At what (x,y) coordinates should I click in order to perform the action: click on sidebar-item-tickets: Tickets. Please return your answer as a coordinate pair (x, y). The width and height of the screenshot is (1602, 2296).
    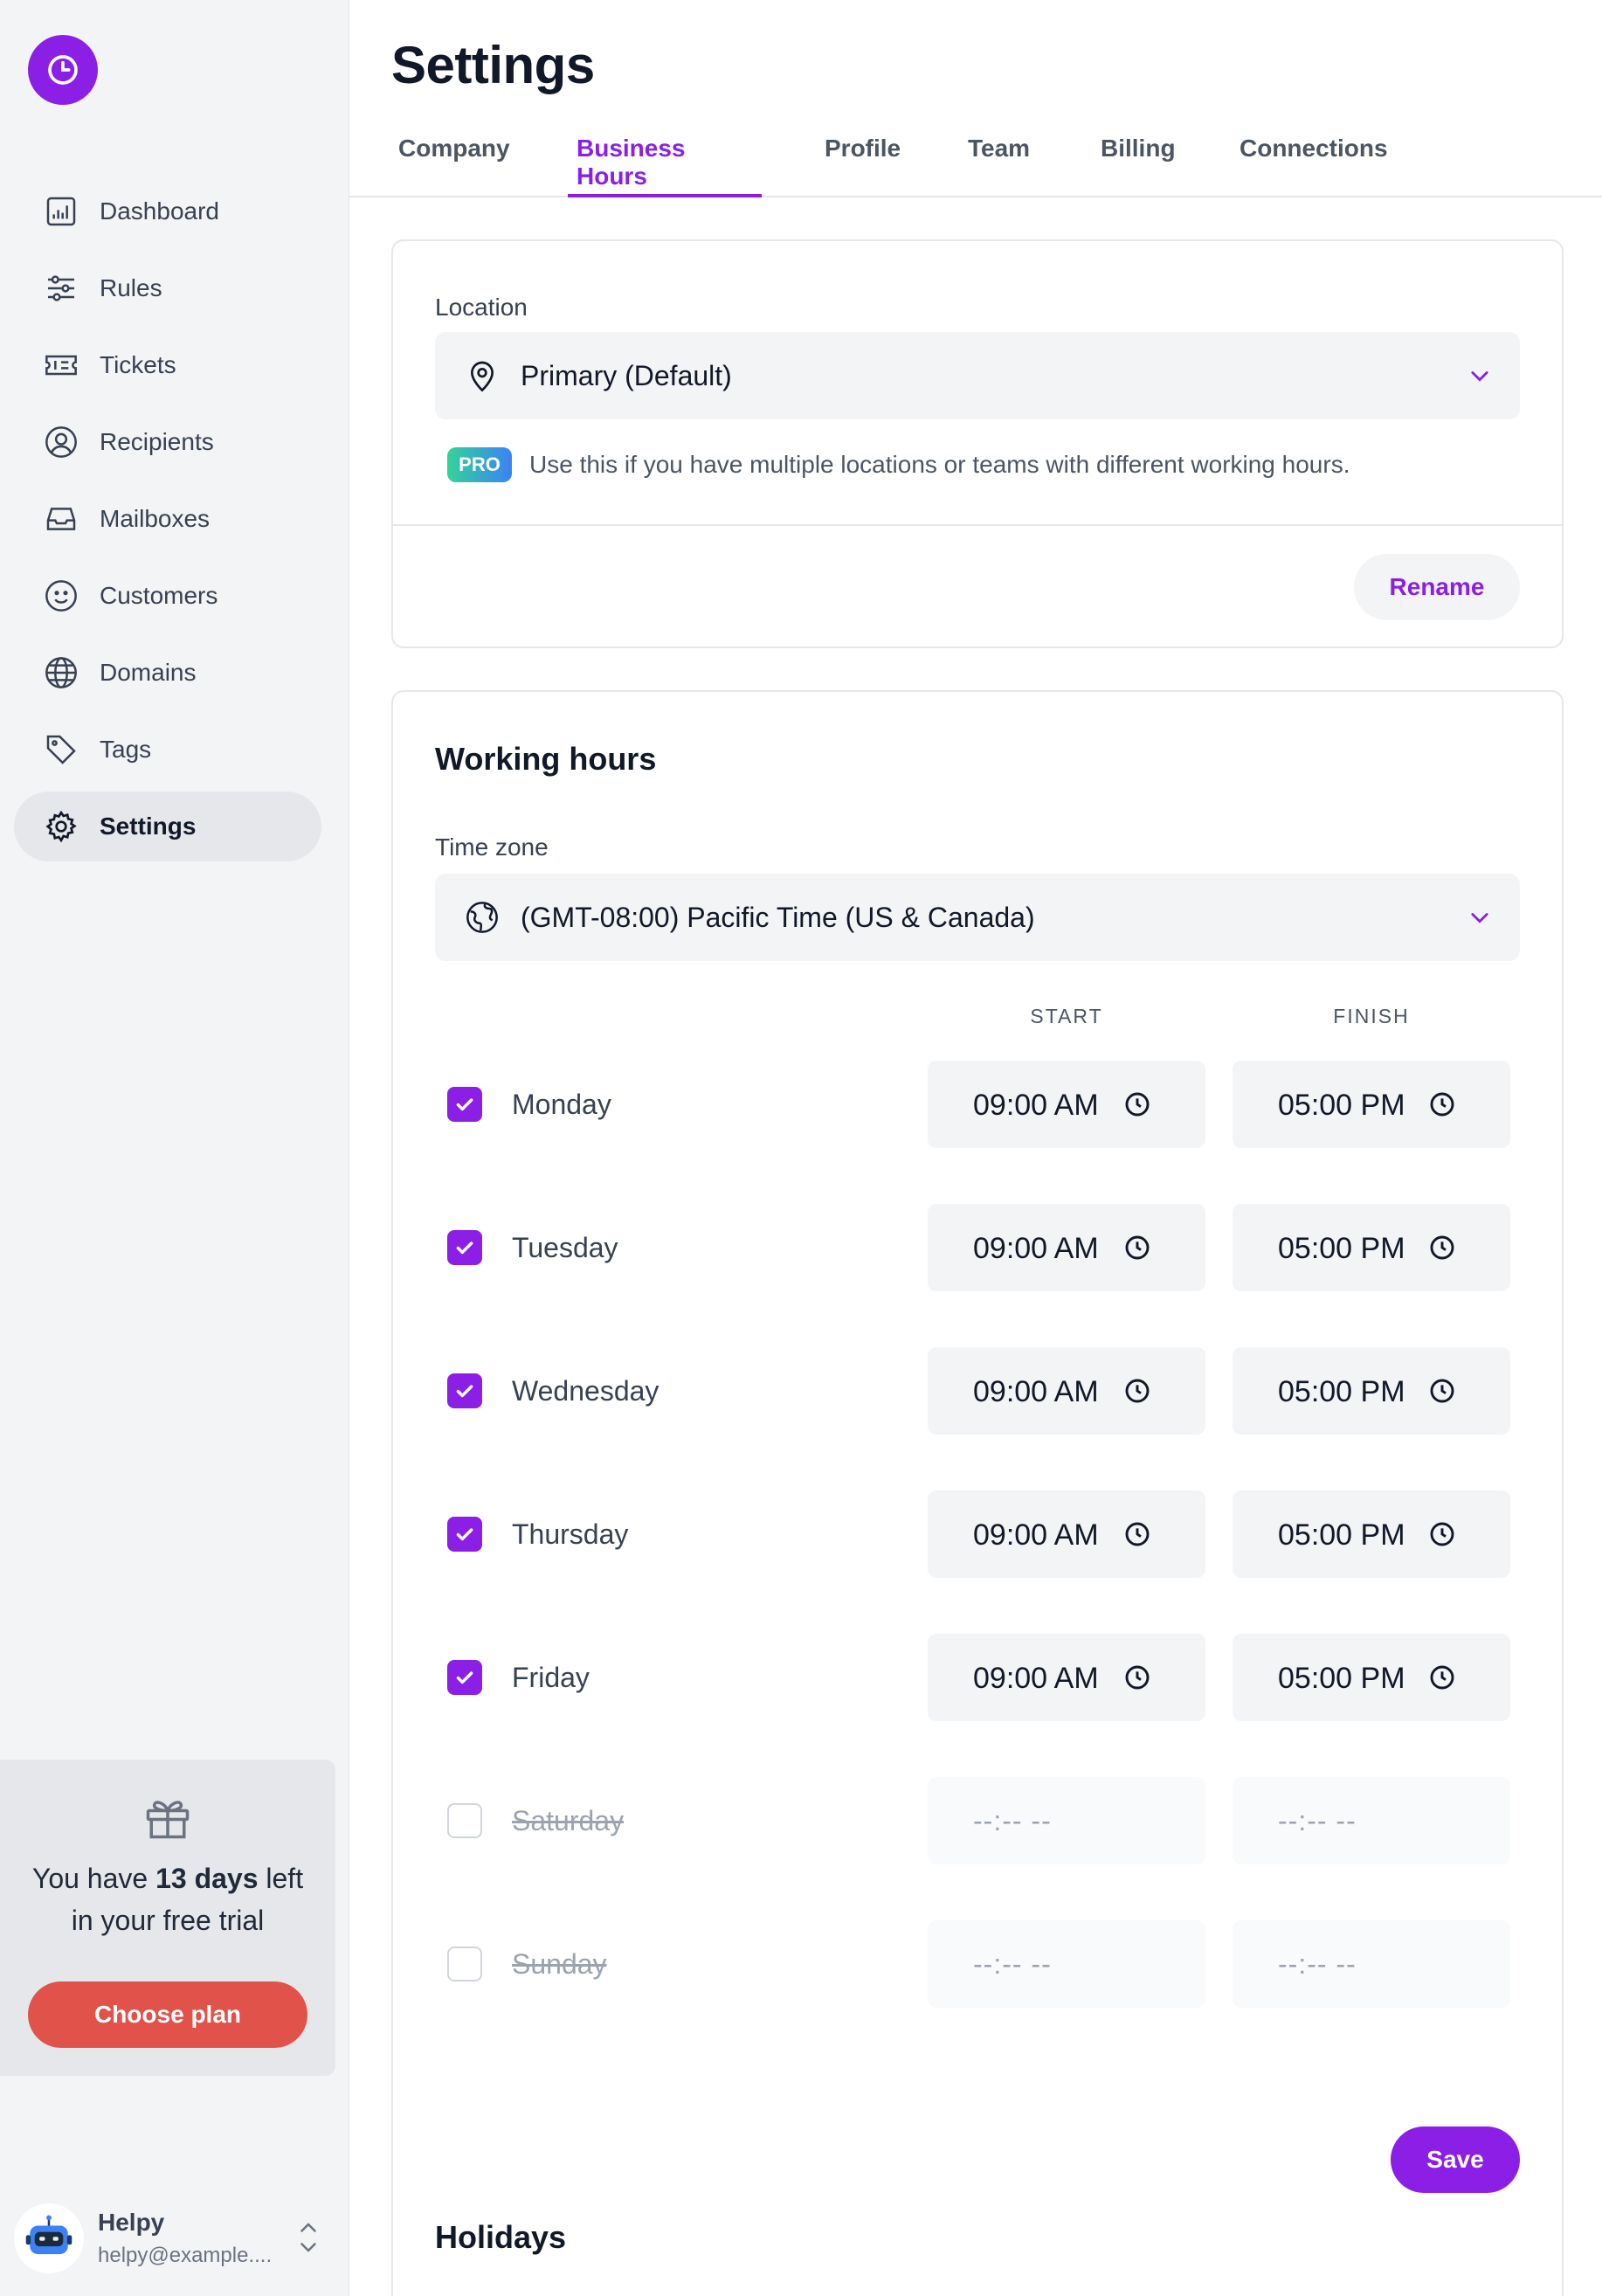
    Looking at the image, I should click on (167, 365).